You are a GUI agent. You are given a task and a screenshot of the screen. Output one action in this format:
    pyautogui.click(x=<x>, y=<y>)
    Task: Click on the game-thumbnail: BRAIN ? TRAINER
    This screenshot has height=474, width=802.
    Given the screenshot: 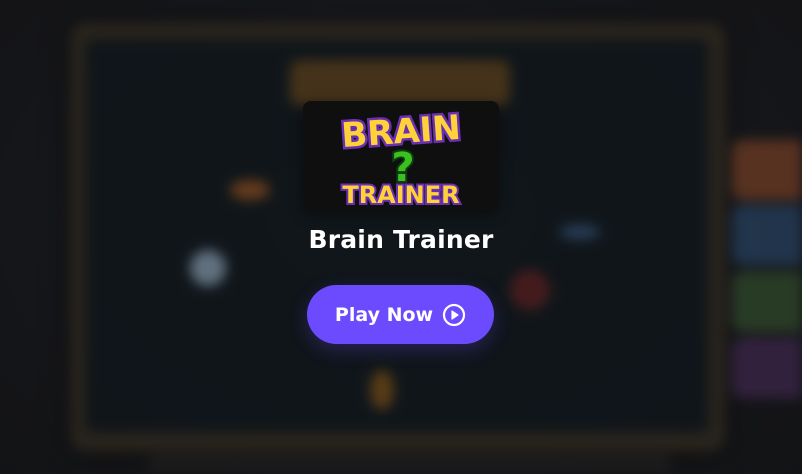 What is the action you would take?
    pyautogui.click(x=401, y=156)
    